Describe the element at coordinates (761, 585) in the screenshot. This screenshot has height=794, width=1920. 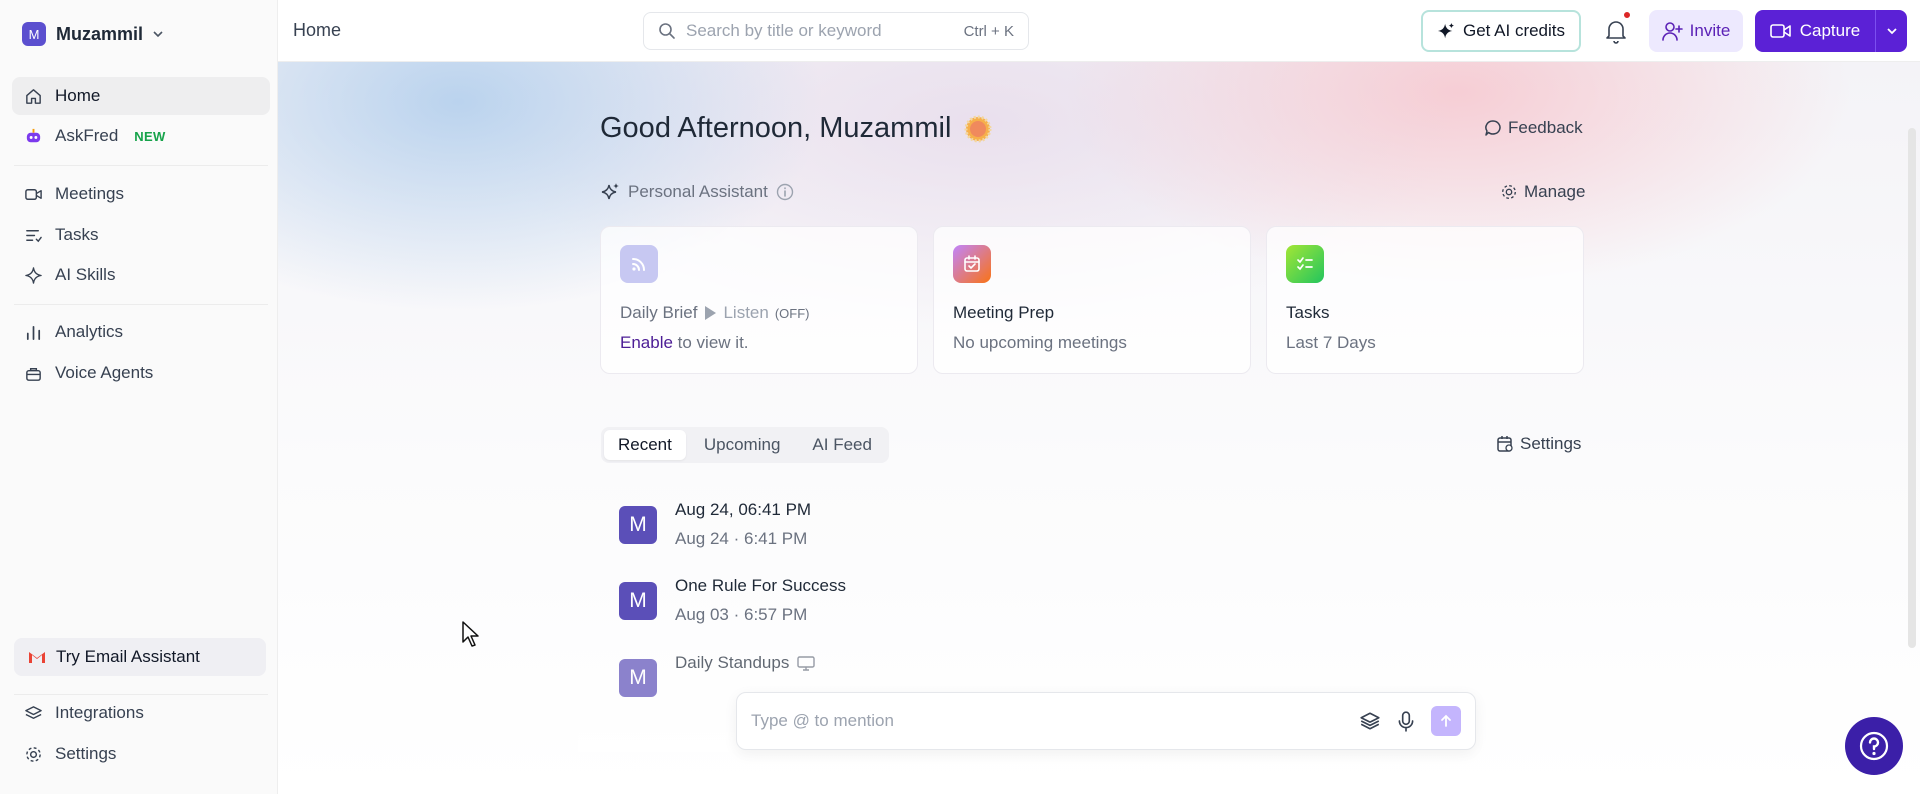
I see `meeting-title: One Rule For Success` at that location.